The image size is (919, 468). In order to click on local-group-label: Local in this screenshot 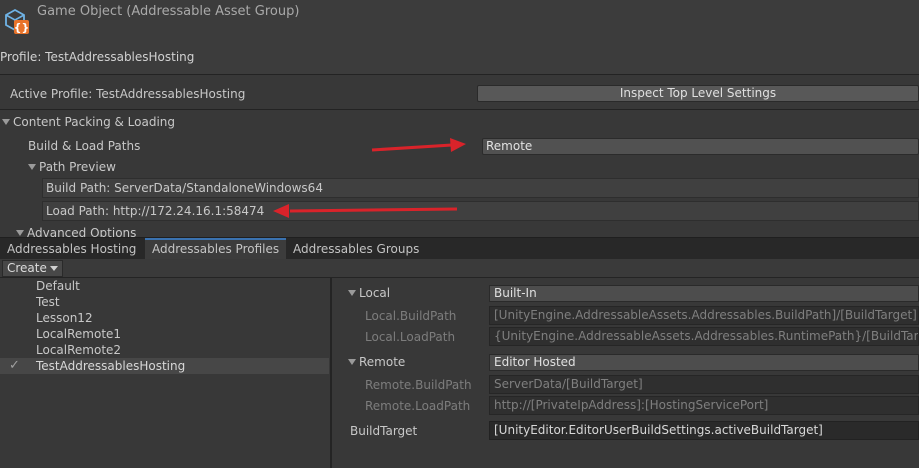, I will do `click(375, 293)`.